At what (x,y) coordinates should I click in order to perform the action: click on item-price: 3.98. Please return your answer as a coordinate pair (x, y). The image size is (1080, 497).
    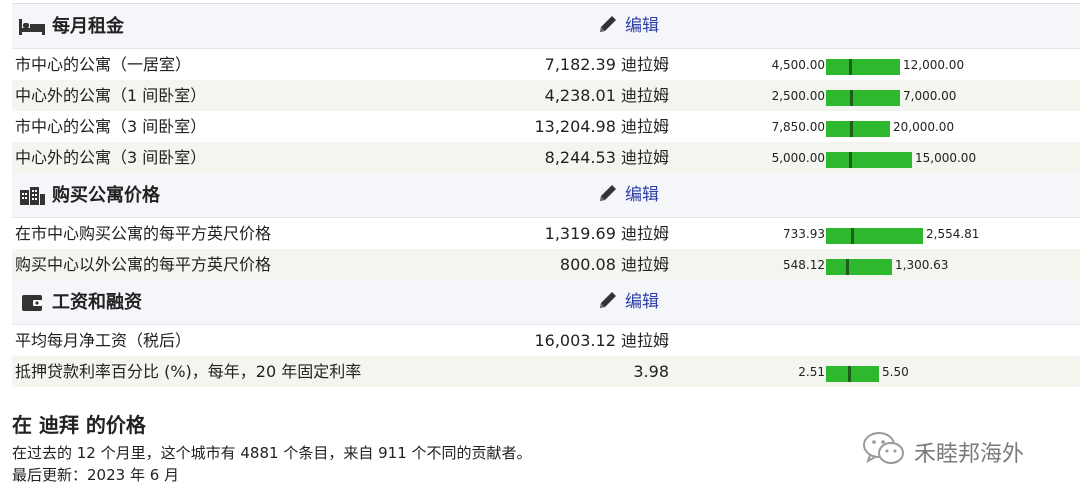
    Looking at the image, I should click on (651, 371).